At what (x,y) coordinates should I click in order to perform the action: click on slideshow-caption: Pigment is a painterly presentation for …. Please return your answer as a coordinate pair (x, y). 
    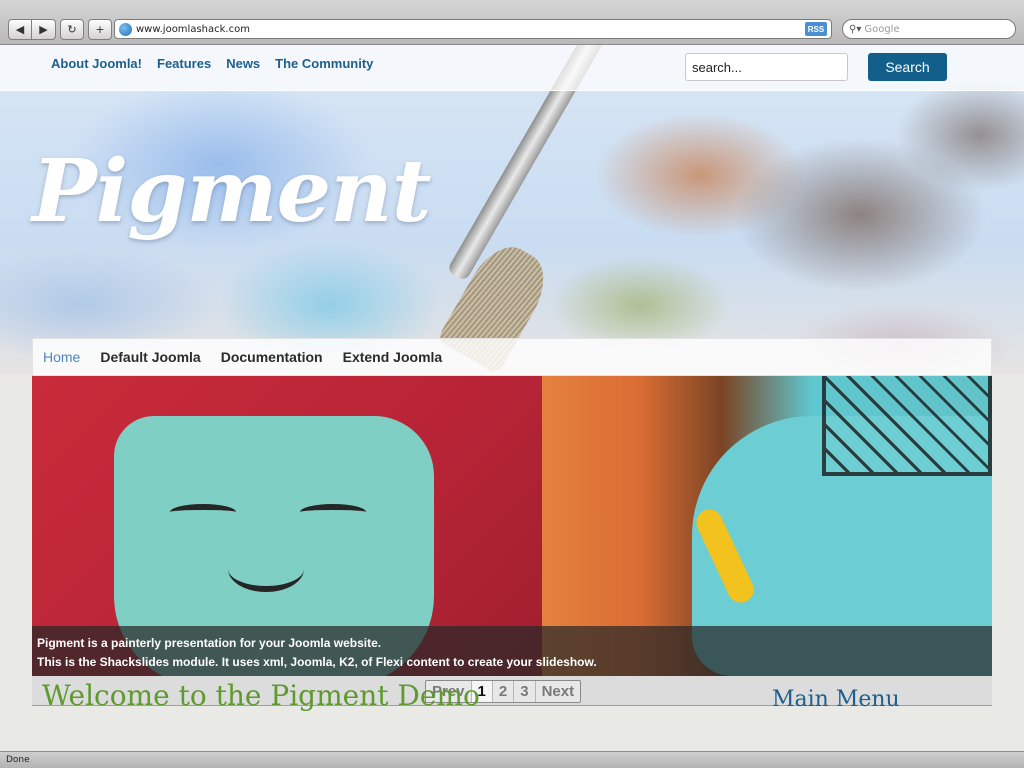
    Looking at the image, I should click on (512, 651).